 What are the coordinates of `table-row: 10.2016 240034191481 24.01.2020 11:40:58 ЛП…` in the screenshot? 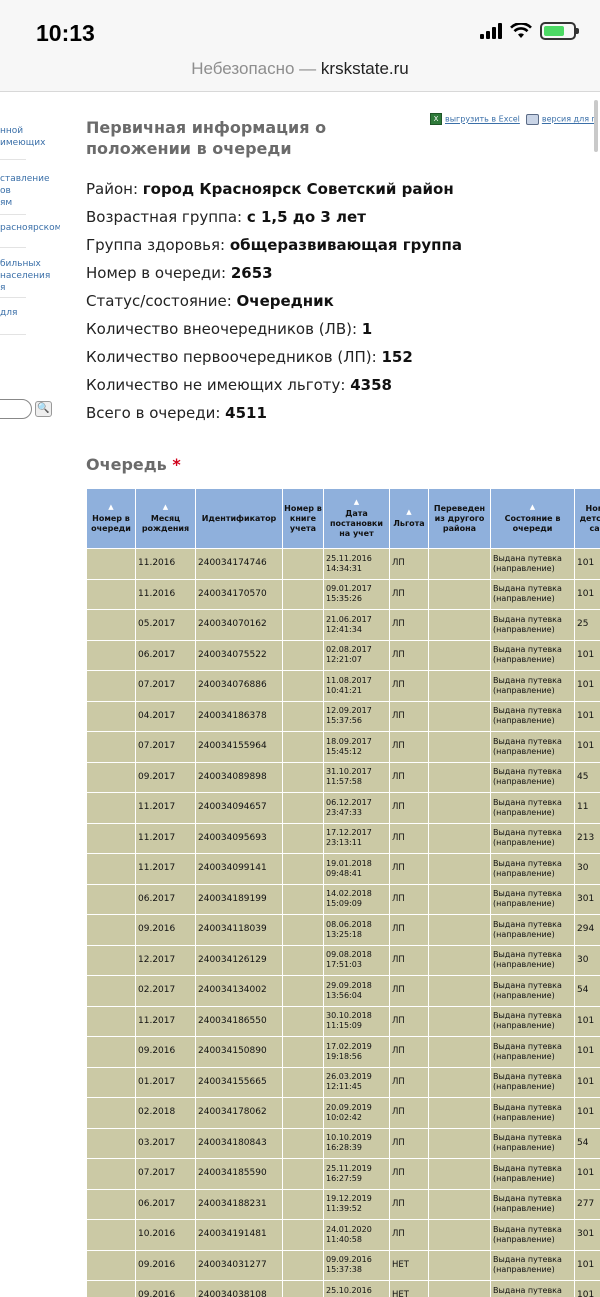 It's located at (343, 1235).